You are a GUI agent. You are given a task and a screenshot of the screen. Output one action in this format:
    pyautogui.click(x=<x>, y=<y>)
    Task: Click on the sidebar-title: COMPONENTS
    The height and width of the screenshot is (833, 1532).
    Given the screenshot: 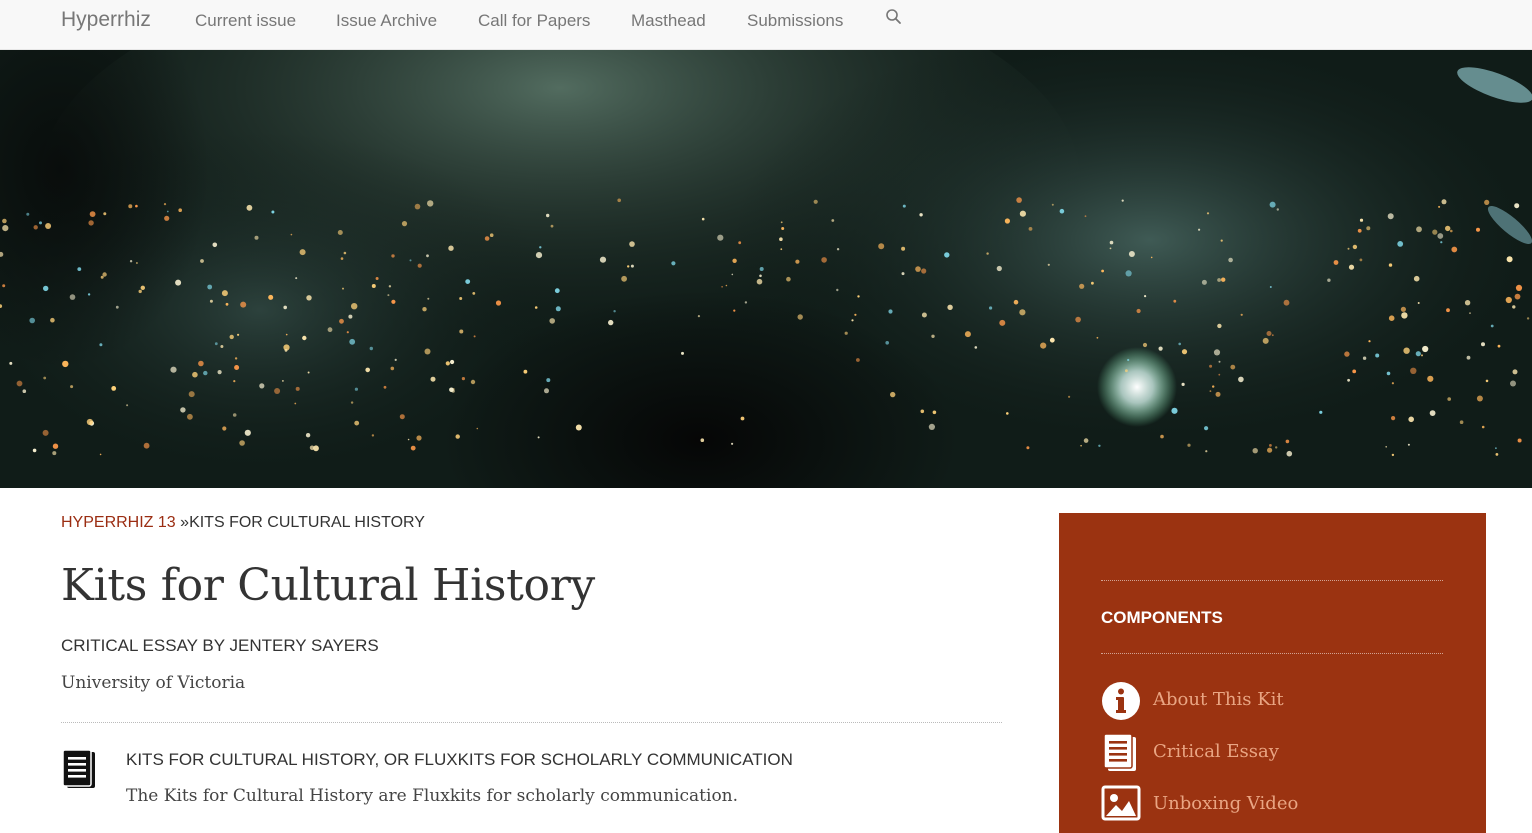 What is the action you would take?
    pyautogui.click(x=1162, y=617)
    